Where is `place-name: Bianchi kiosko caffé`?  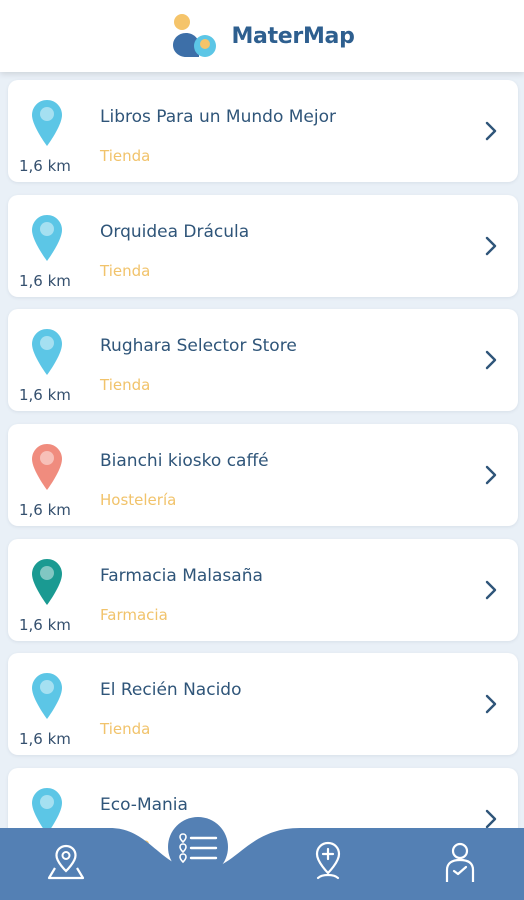
place-name: Bianchi kiosko caffé is located at coordinates (184, 461).